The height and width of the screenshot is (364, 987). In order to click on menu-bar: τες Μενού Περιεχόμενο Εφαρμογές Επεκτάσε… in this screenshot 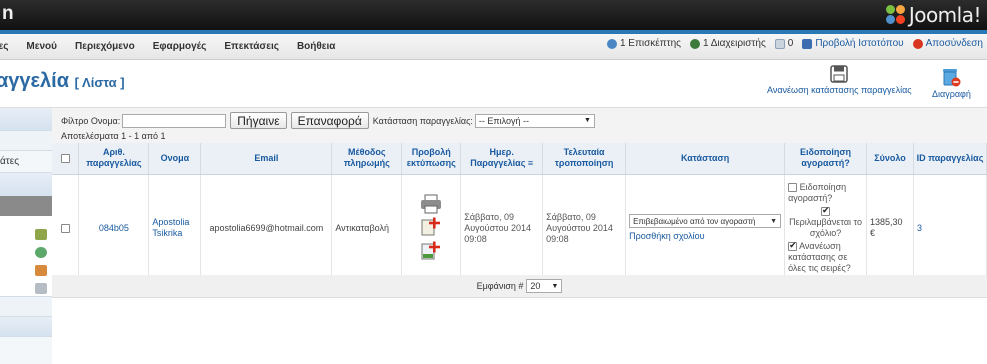, I will do `click(493, 45)`.